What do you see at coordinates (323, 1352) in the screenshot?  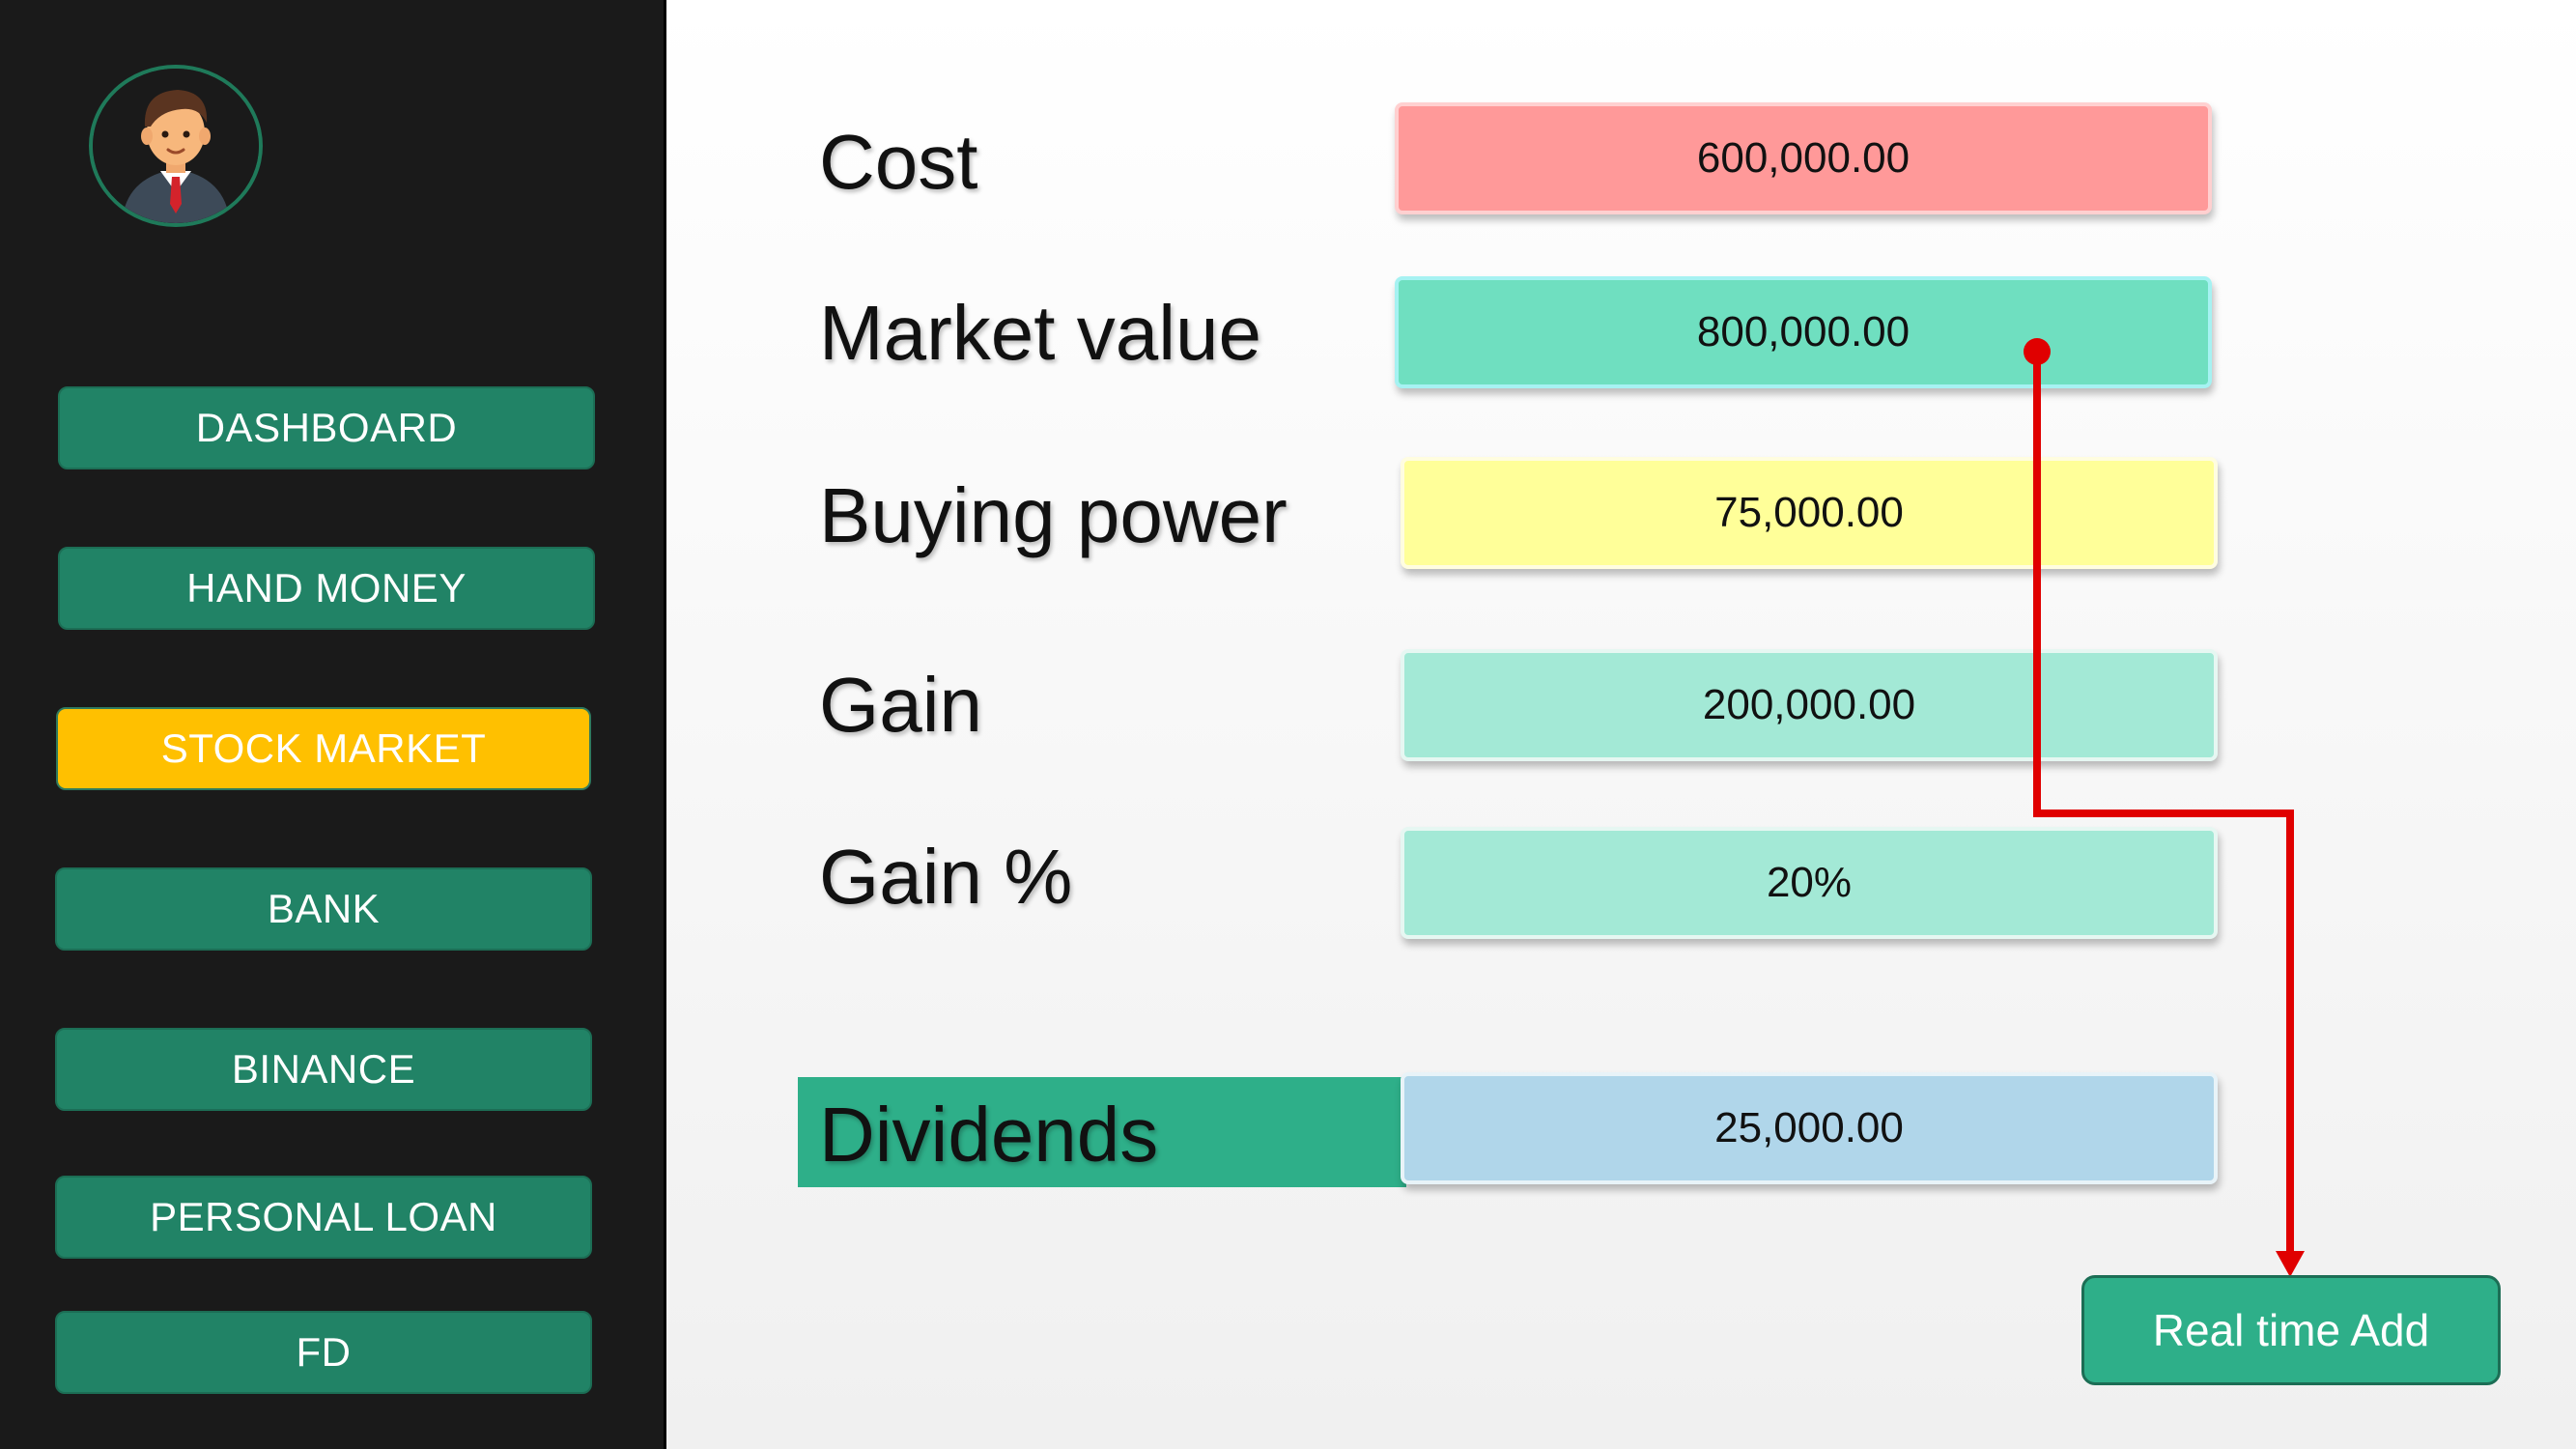 I see `nav-fd-button: FD` at bounding box center [323, 1352].